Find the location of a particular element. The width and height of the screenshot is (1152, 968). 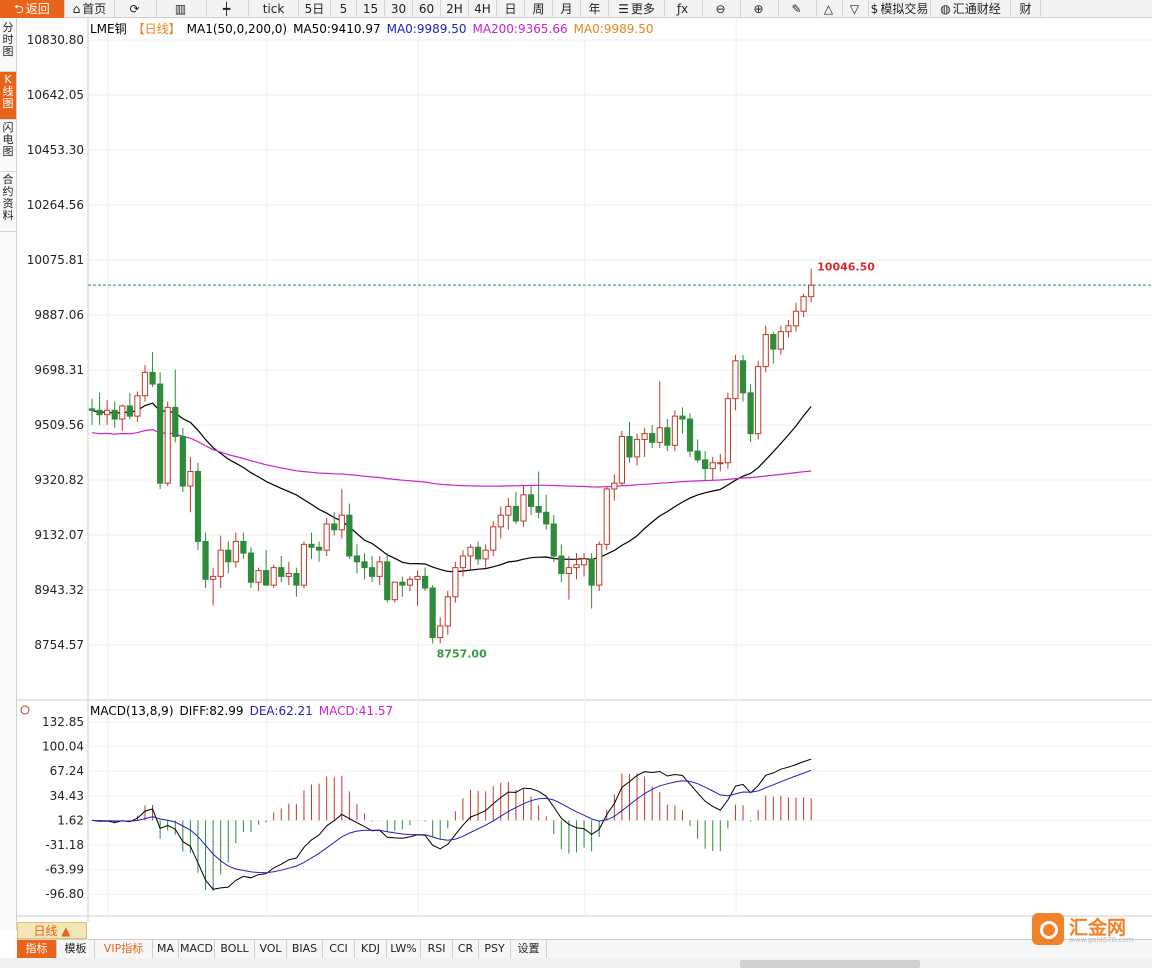

y-tick-label: 9320.82 is located at coordinates (59, 480).